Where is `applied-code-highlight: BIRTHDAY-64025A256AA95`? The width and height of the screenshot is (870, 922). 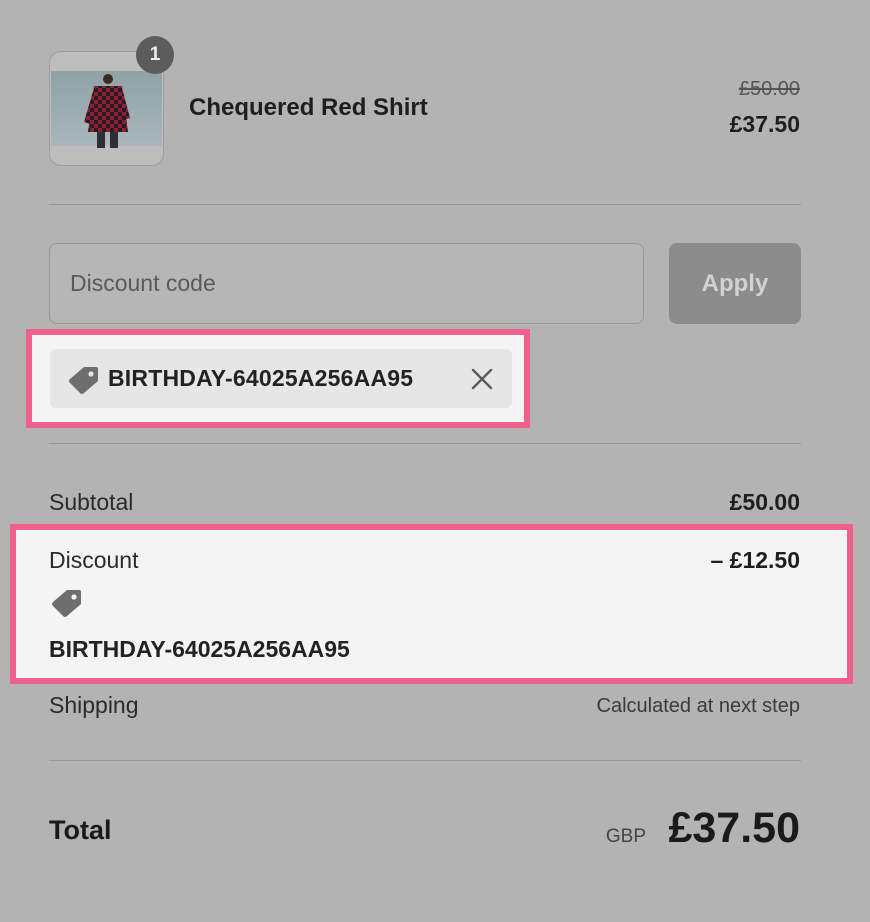 applied-code-highlight: BIRTHDAY-64025A256AA95 is located at coordinates (278, 378).